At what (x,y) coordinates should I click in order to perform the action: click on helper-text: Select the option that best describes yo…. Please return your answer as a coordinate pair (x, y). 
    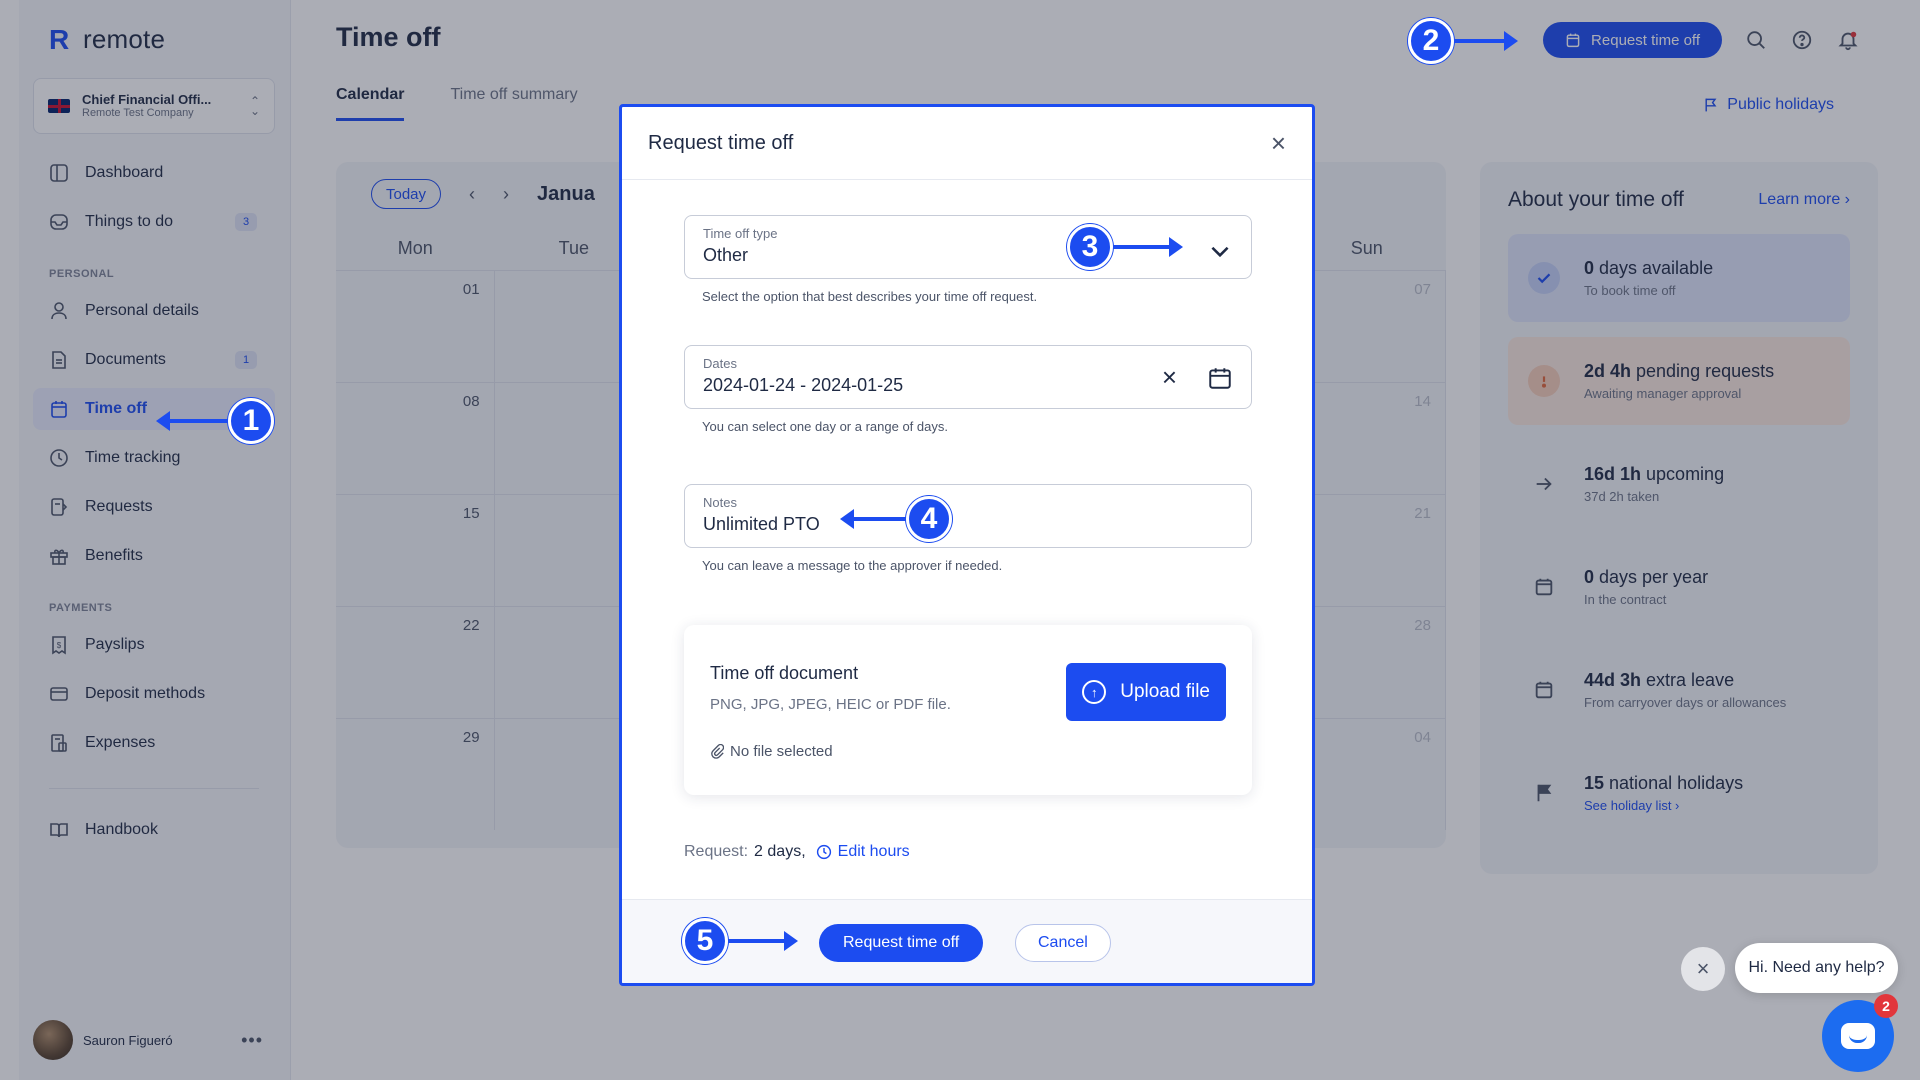
    Looking at the image, I should click on (870, 296).